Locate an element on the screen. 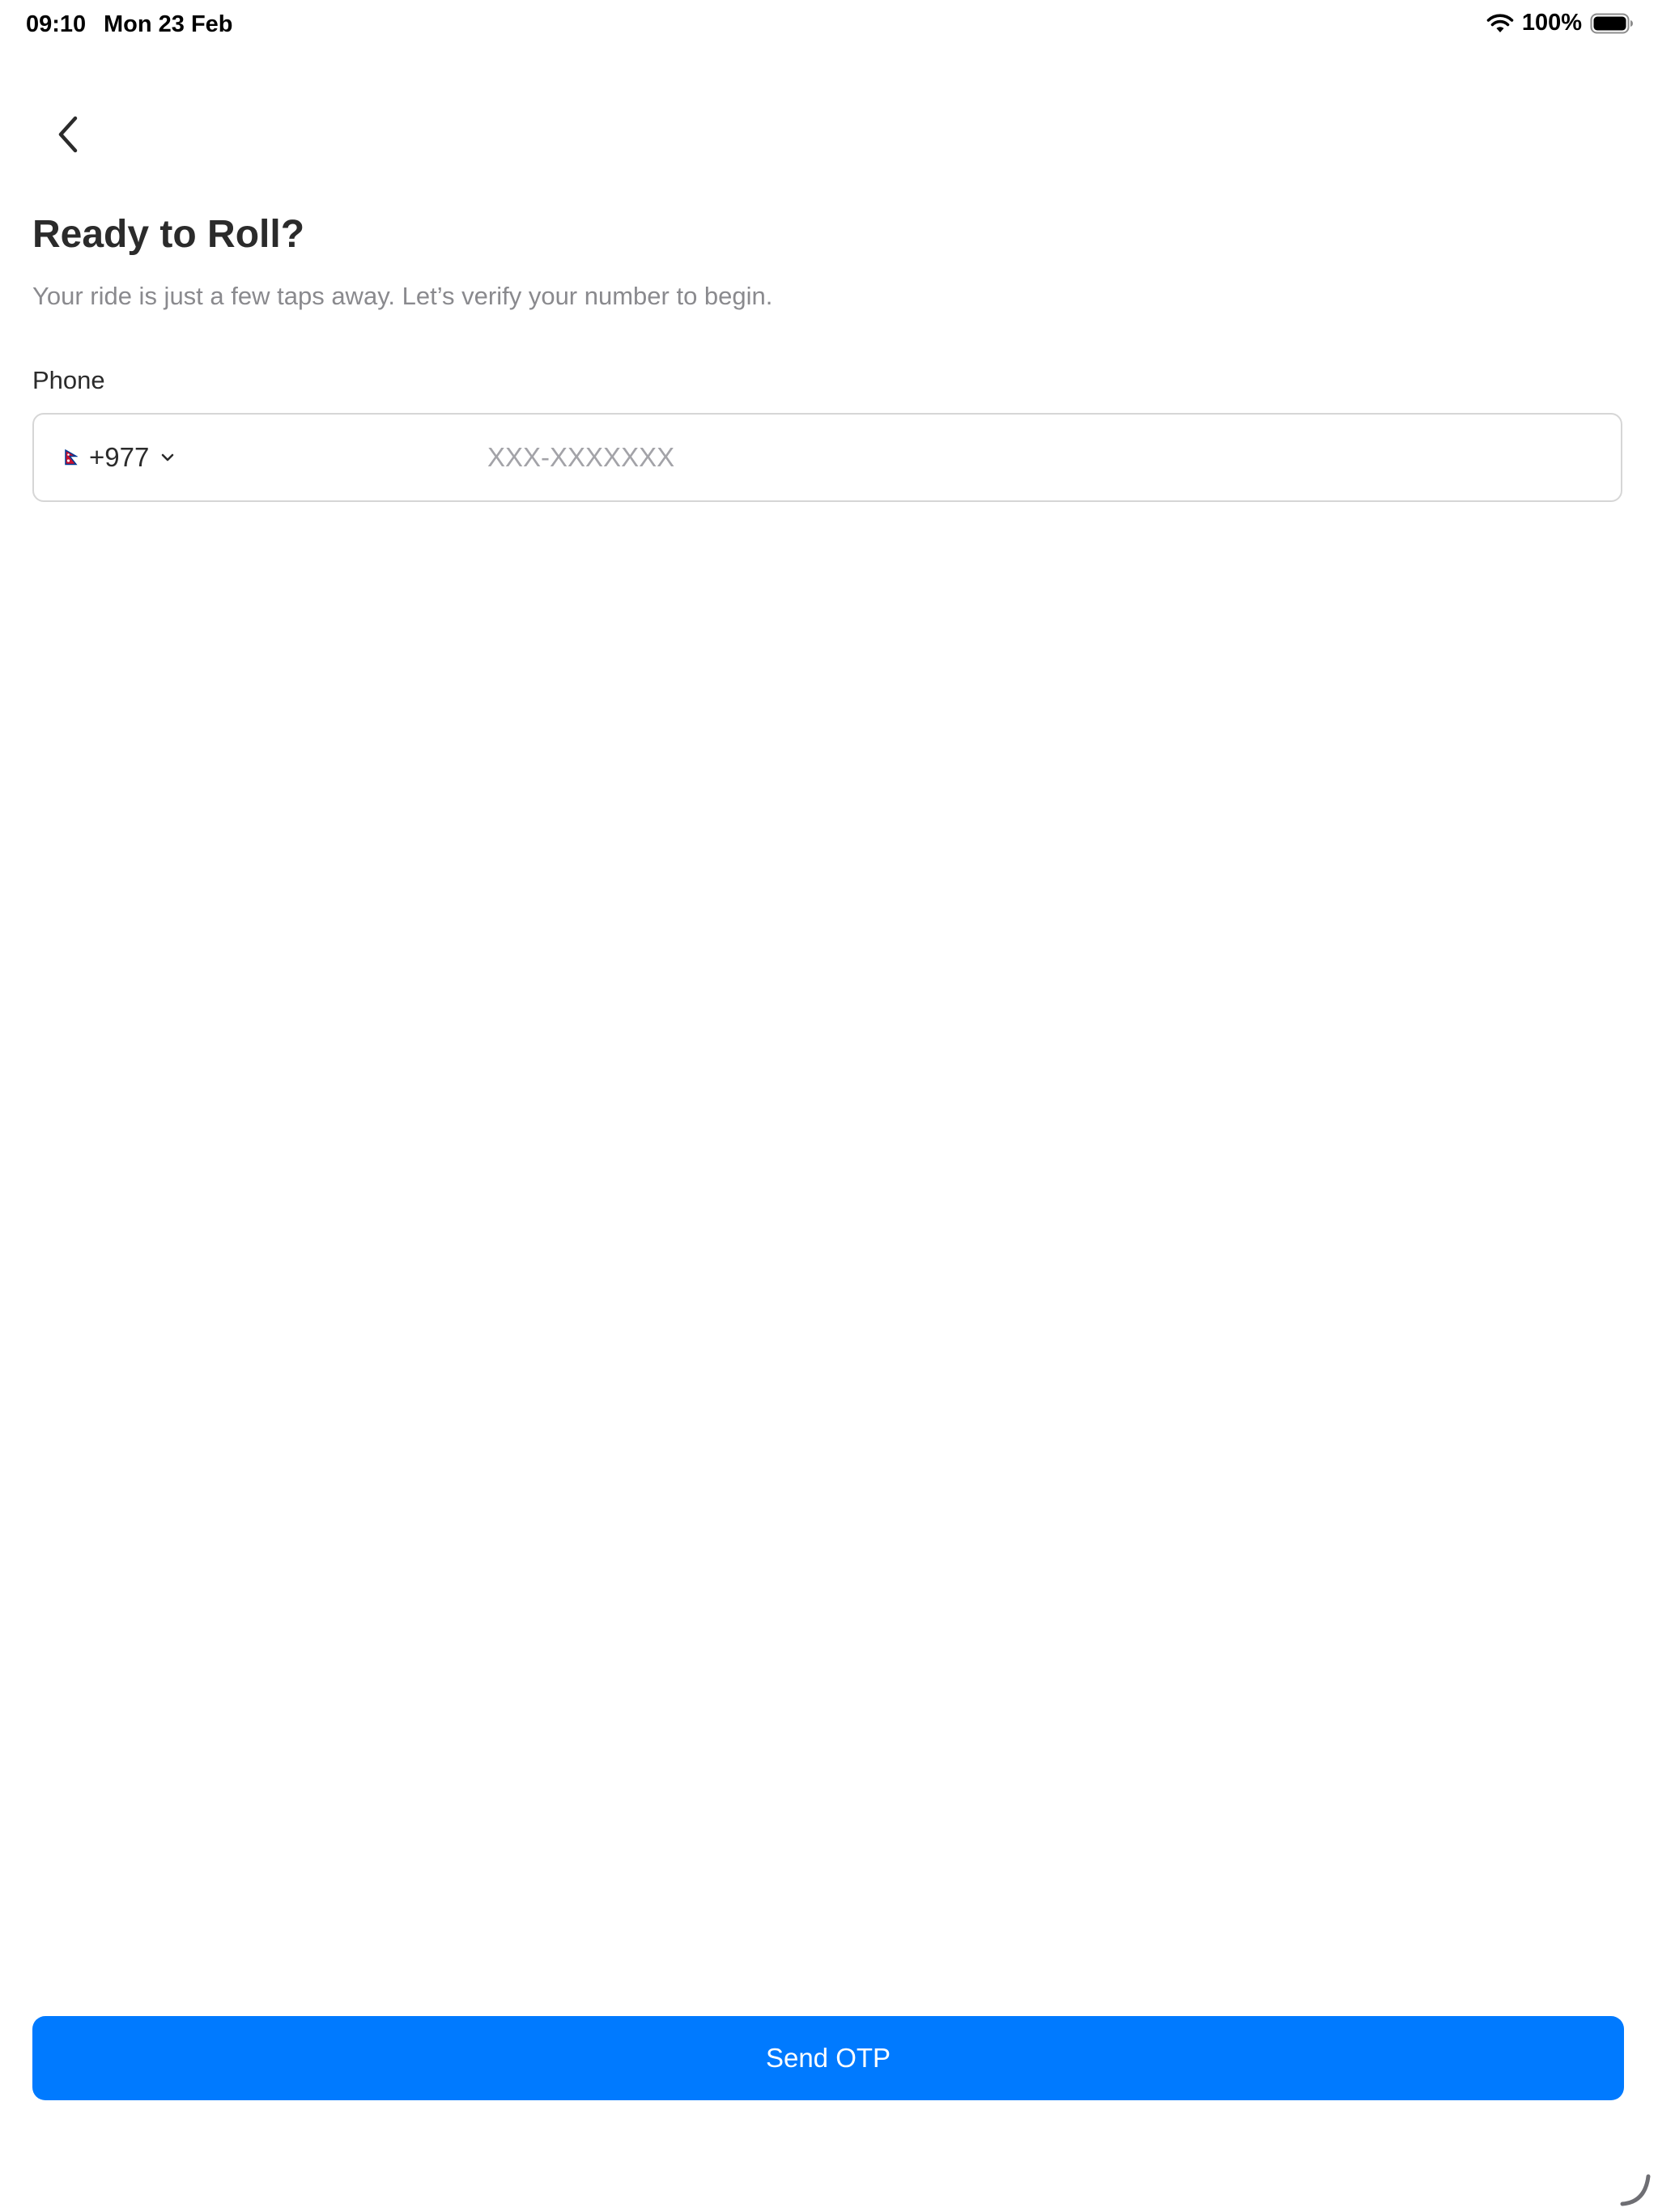 This screenshot has width=1658, height=2212. status-bar: 09:10 Mon 23 Feb 100% is located at coordinates (829, 26).